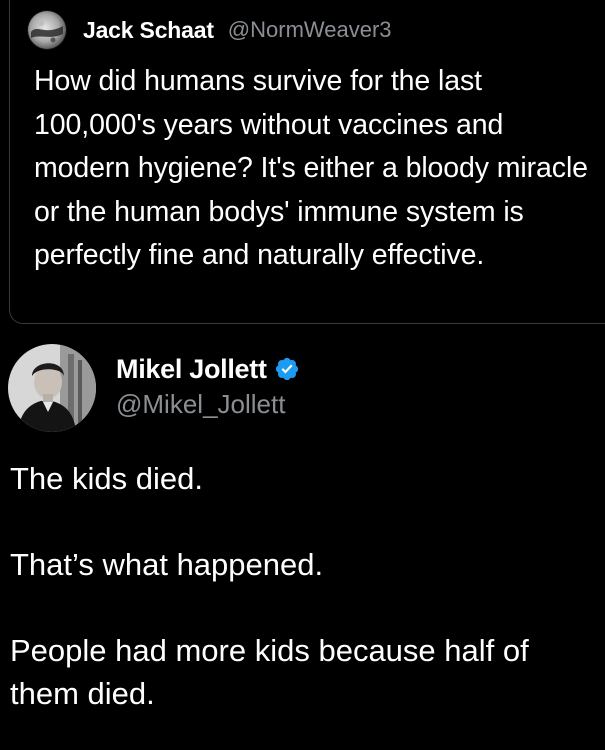 This screenshot has height=750, width=605. What do you see at coordinates (47, 30) in the screenshot?
I see `moon-avatar-icon` at bounding box center [47, 30].